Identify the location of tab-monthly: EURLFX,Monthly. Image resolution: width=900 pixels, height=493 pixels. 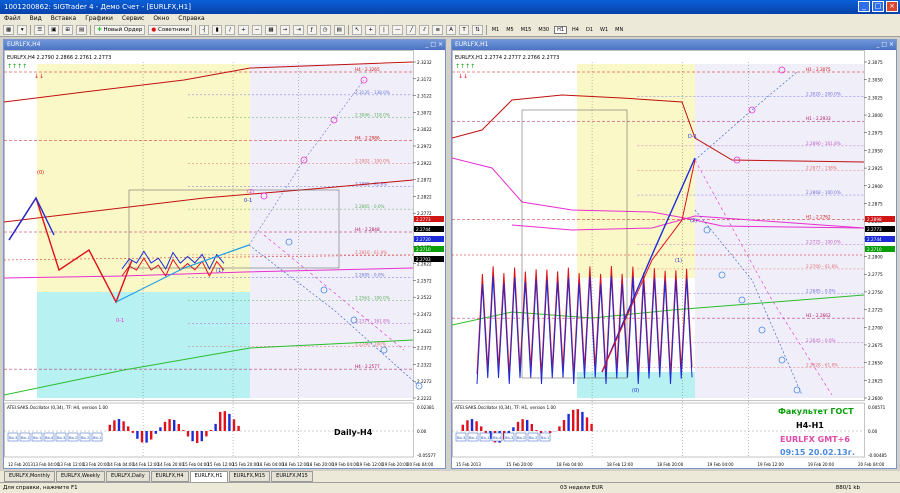
(29, 476).